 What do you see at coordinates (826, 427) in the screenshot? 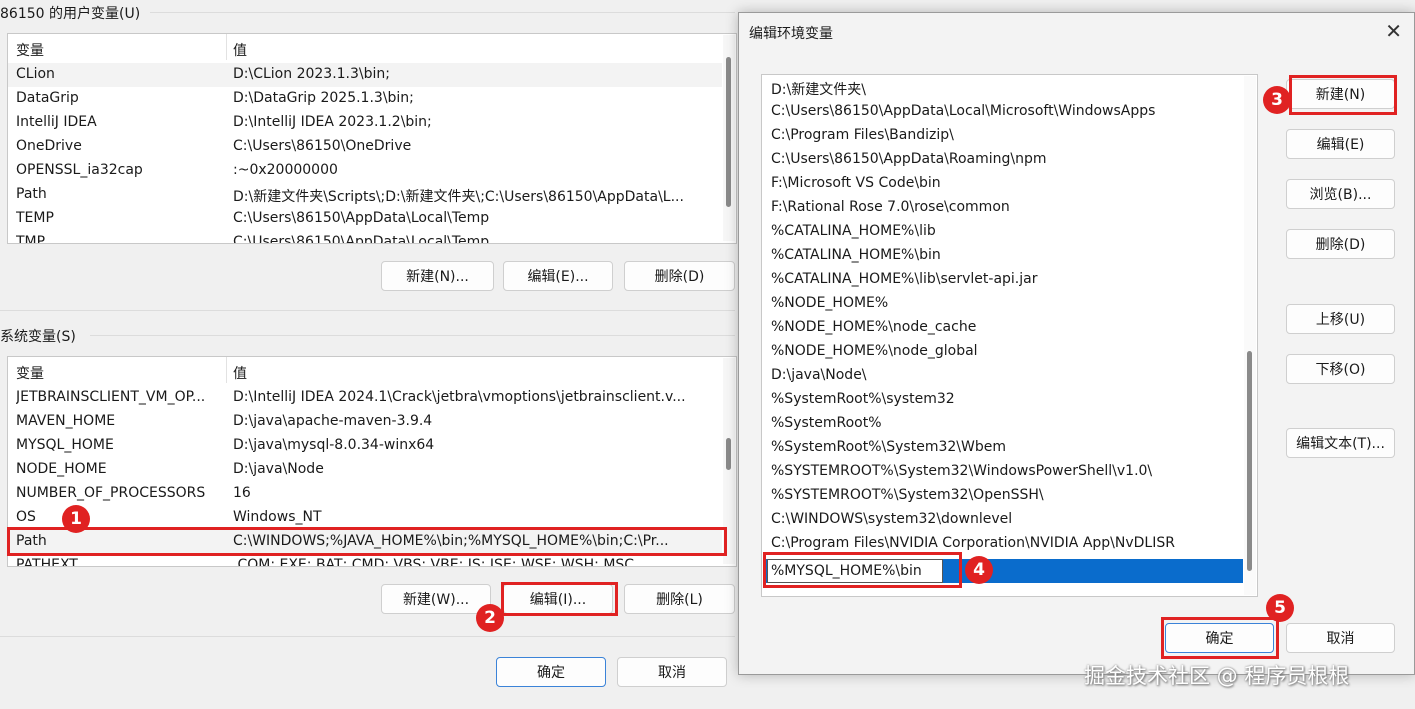
I see `list-item: %SystemRoot%` at bounding box center [826, 427].